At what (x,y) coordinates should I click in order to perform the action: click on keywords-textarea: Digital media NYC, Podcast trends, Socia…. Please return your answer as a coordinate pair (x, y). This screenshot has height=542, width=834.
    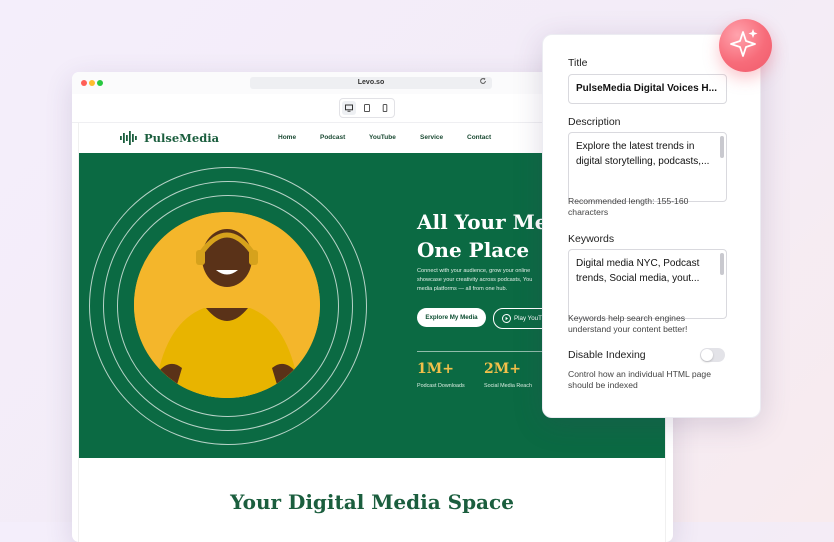
    Looking at the image, I should click on (647, 284).